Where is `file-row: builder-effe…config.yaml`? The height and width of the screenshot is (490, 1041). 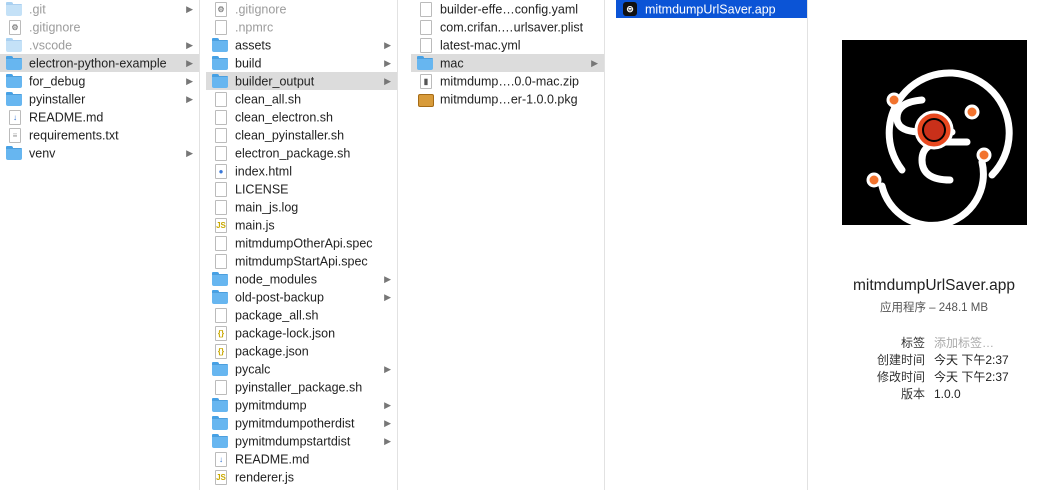
file-row: builder-effe…config.yaml is located at coordinates (507, 9).